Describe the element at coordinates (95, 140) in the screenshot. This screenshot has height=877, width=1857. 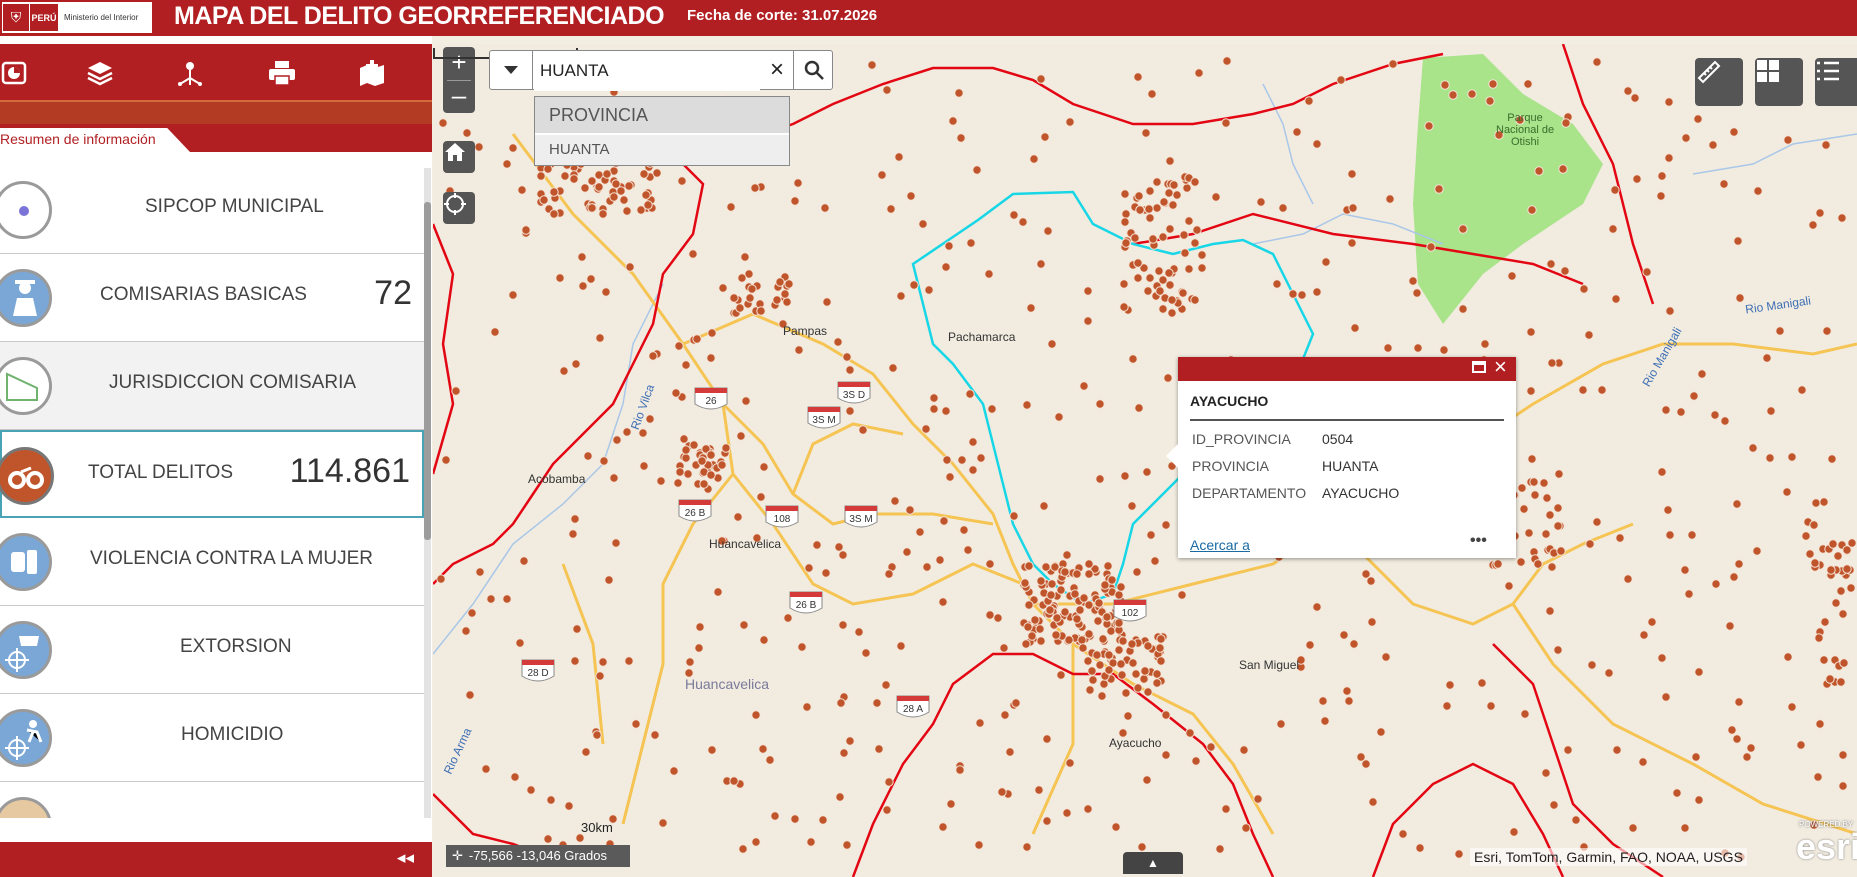
I see `tab-summary: Resumen de información` at that location.